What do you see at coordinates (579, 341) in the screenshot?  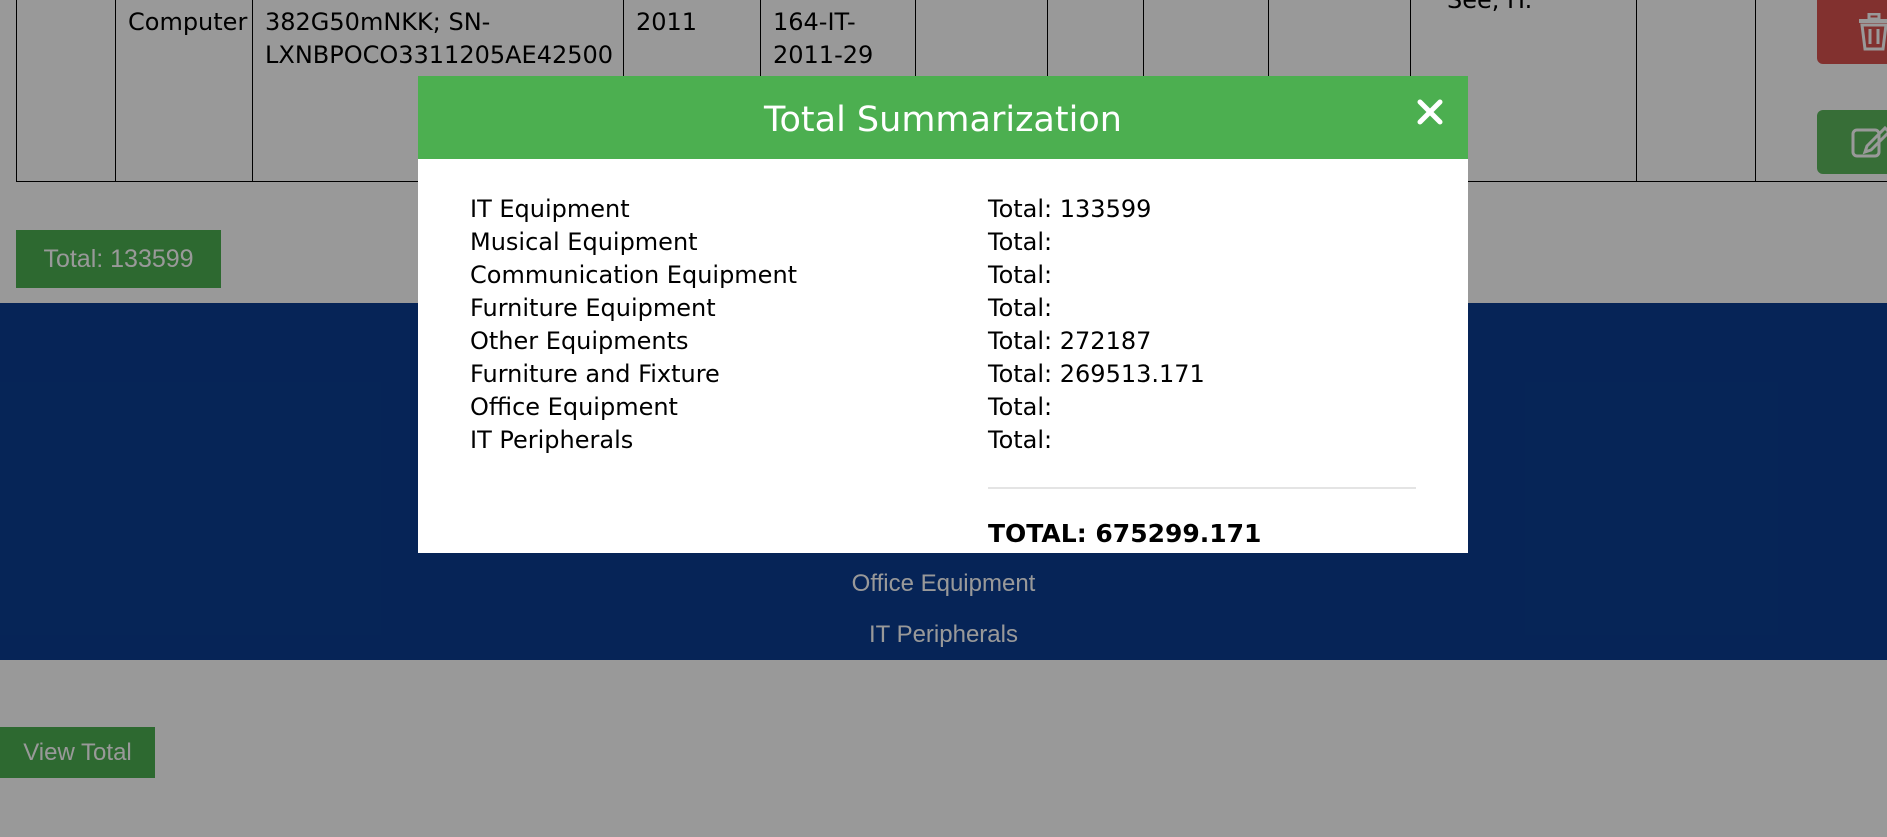 I see `category-name: Other Equipments` at bounding box center [579, 341].